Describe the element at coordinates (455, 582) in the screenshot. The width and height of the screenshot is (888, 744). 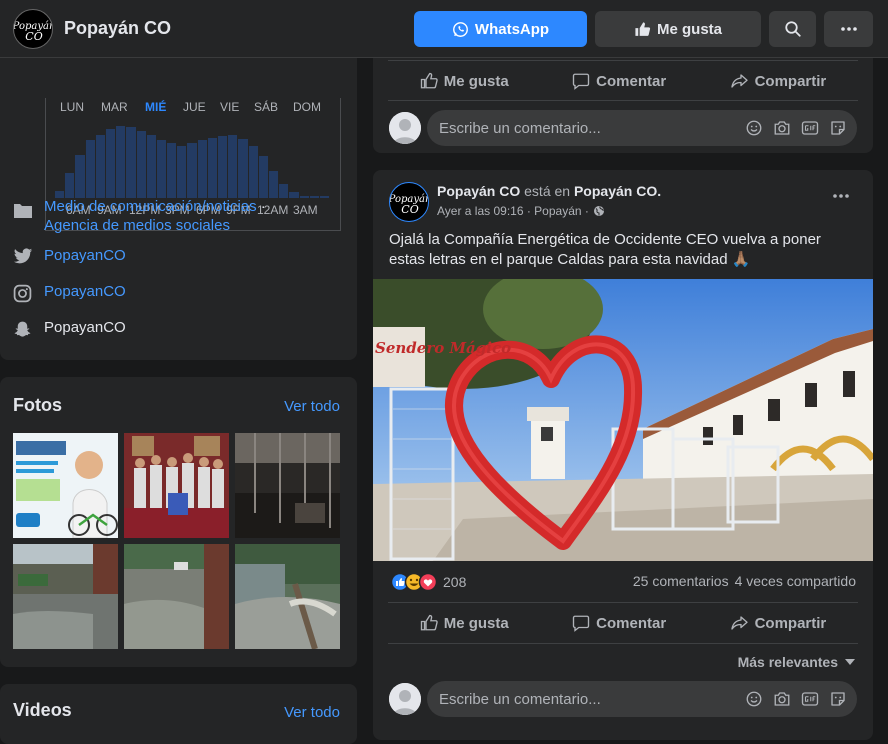
I see `reactions-count: 208` at that location.